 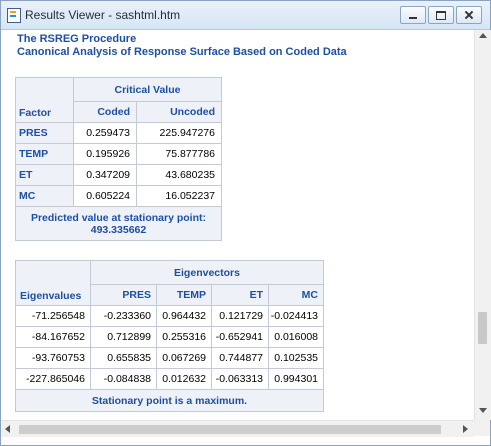 I want to click on maximize-button, so click(x=441, y=15).